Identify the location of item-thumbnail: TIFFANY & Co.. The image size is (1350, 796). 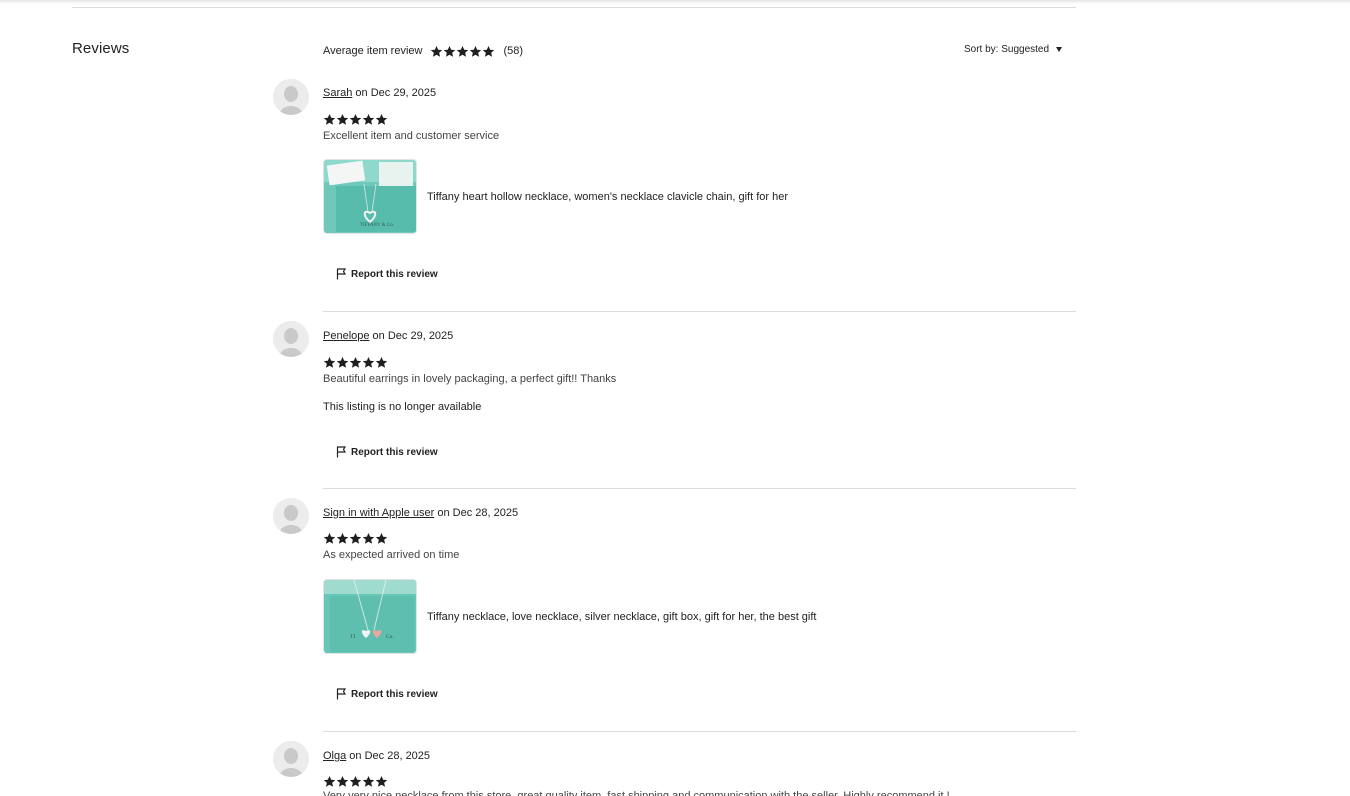
(370, 196).